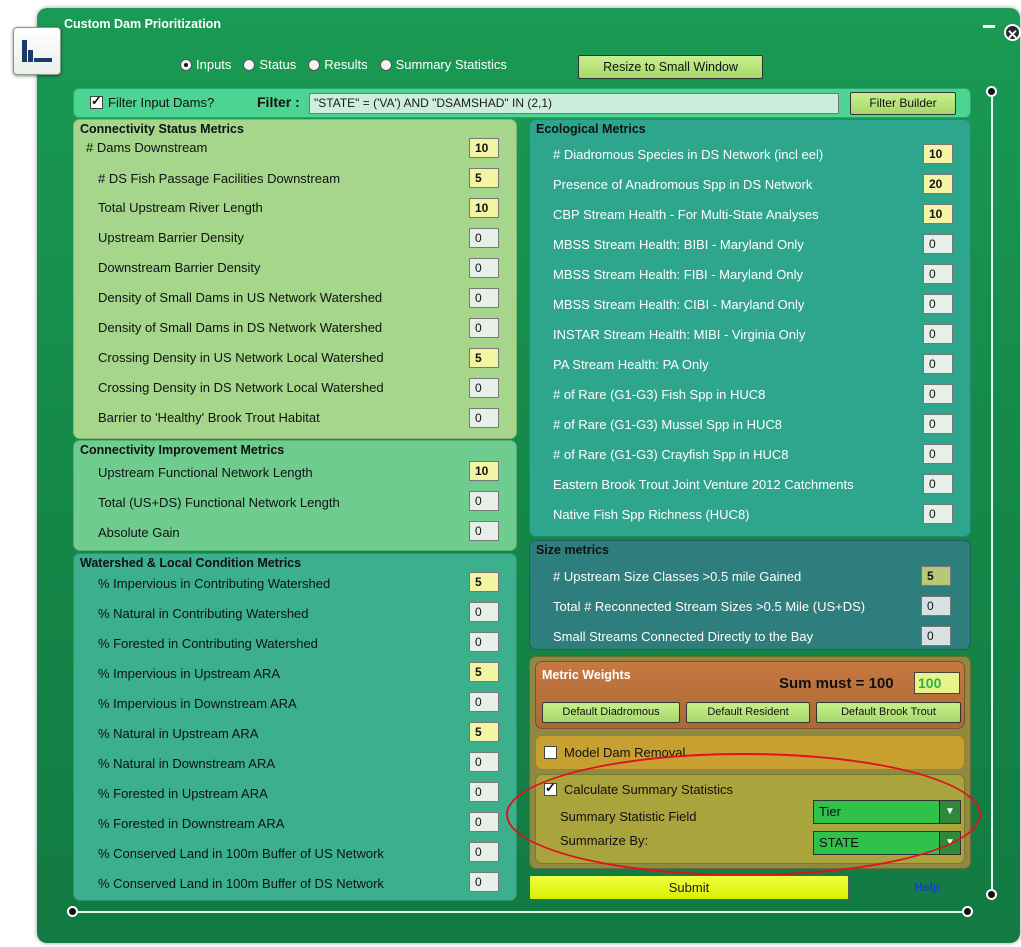 This screenshot has height=947, width=1021. Describe the element at coordinates (677, 576) in the screenshot. I see `metric-label: # Upstream Size Classes >0.5 mile Gained` at that location.